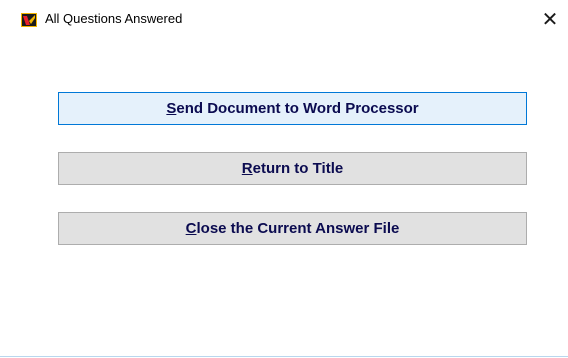  I want to click on bottom-border, so click(284, 356).